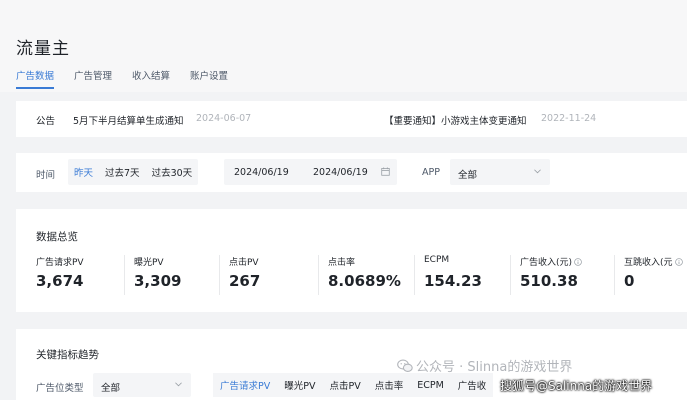  Describe the element at coordinates (245, 281) in the screenshot. I see `metric-value: 267` at that location.